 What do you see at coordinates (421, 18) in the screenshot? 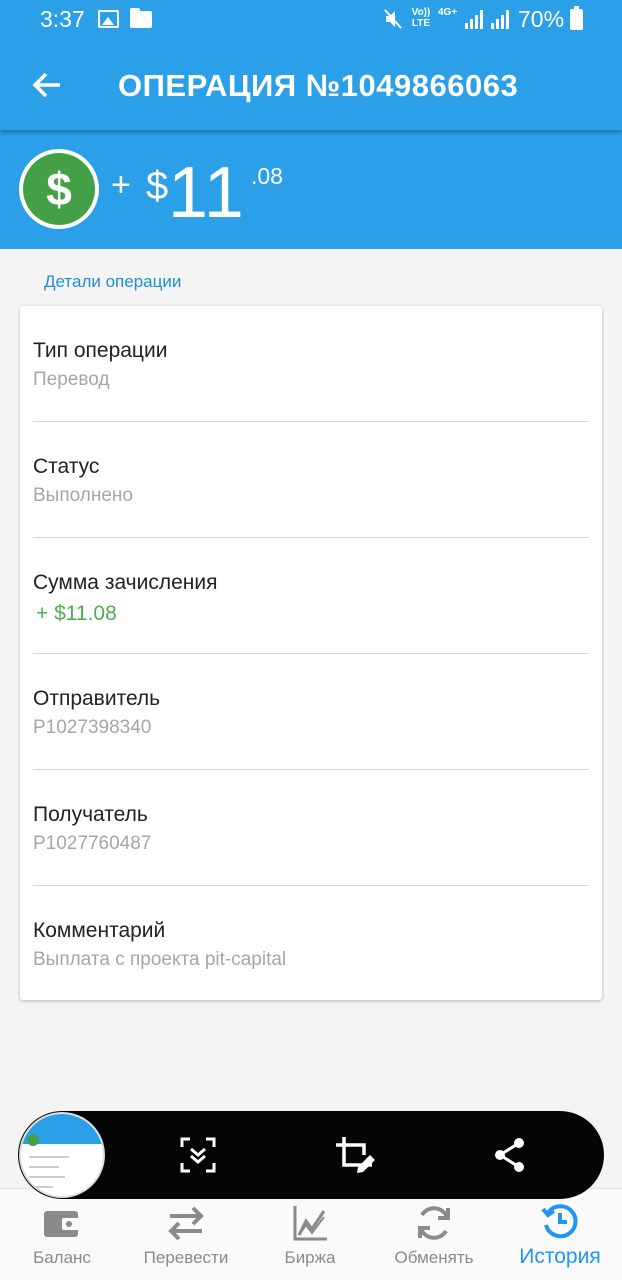
I see `volte-indicator: Vo)) LTE` at bounding box center [421, 18].